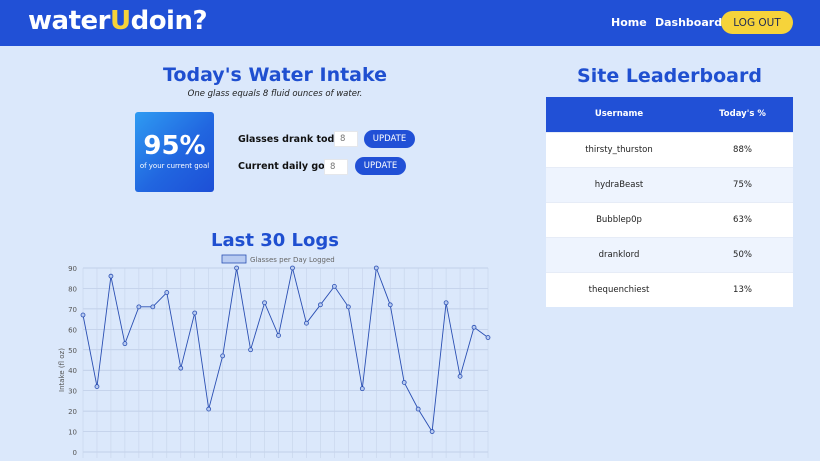 The image size is (820, 461). I want to click on username-cell: thirsty_thurston, so click(619, 149).